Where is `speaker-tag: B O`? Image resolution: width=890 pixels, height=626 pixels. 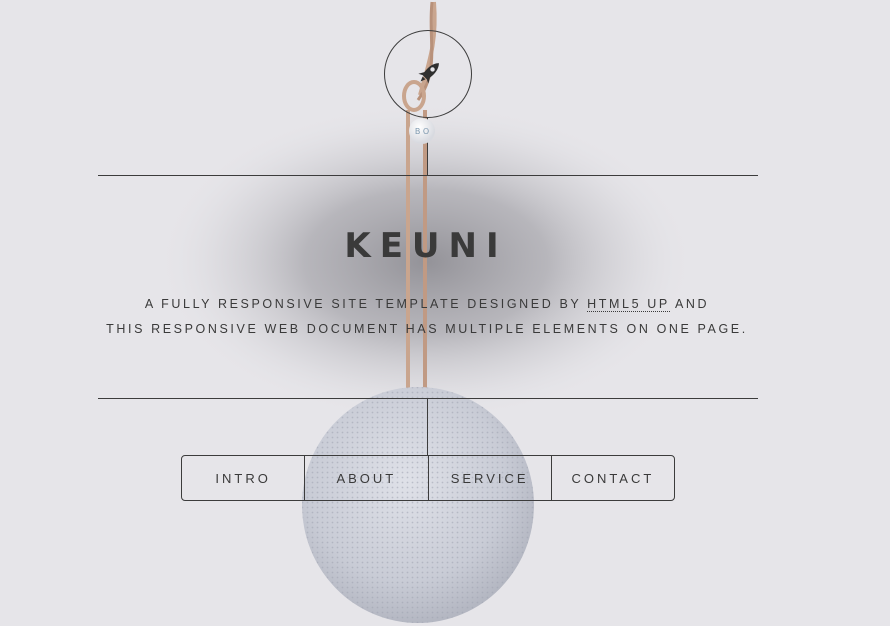
speaker-tag: B O is located at coordinates (422, 131).